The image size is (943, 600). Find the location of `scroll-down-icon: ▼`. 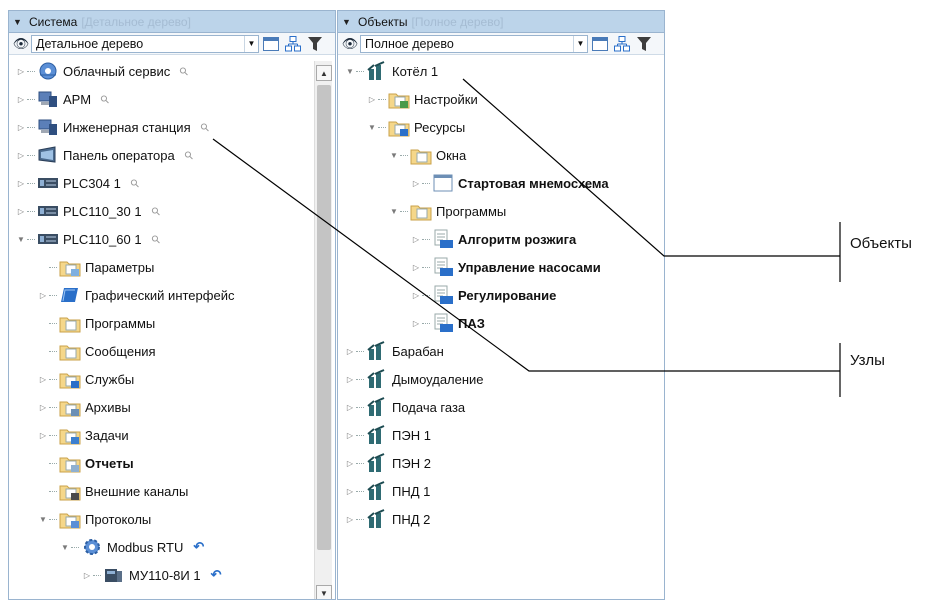

scroll-down-icon: ▼ is located at coordinates (324, 592).